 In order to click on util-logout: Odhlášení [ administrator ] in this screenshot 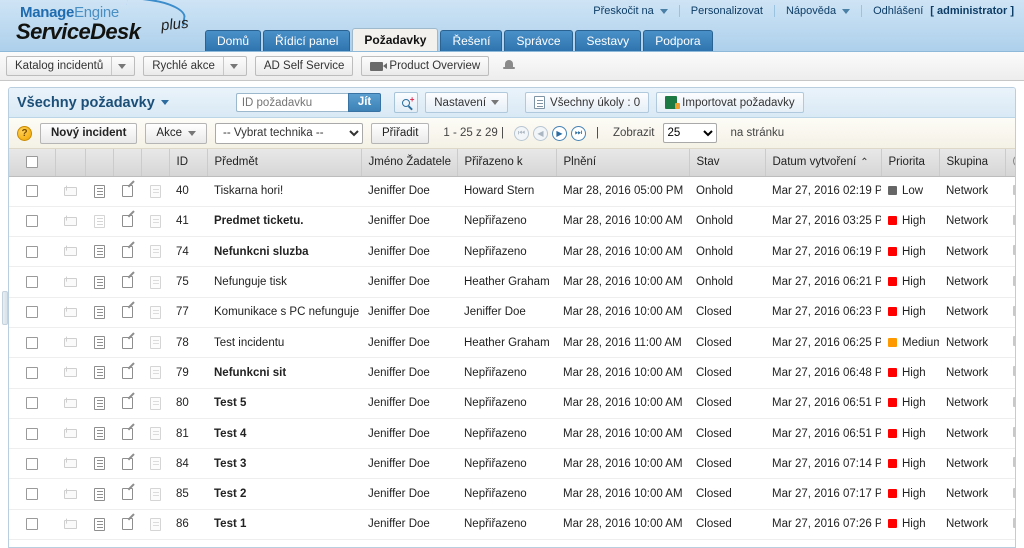, I will do `click(941, 11)`.